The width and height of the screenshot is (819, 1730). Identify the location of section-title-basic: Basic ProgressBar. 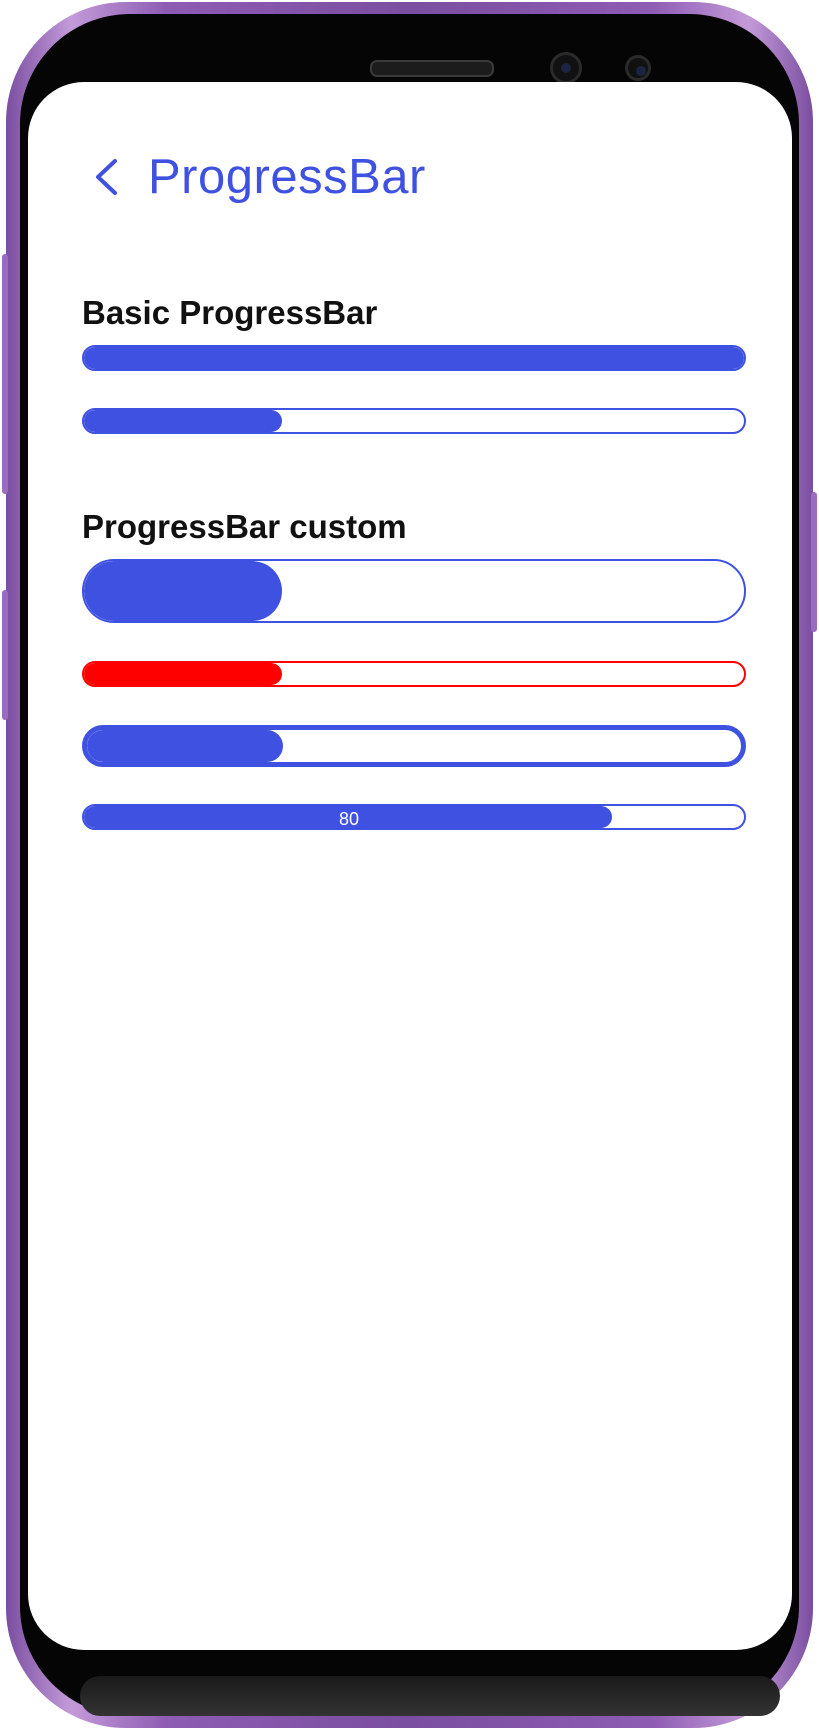
(230, 312).